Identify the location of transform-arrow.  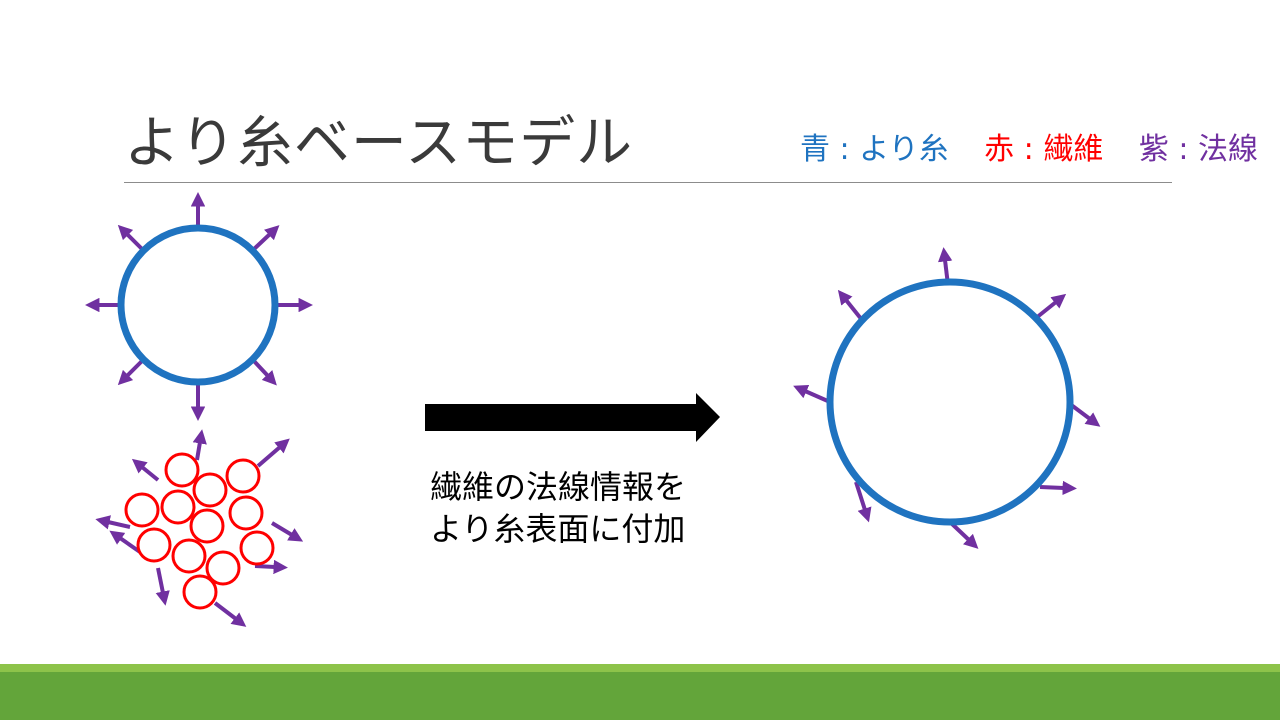
(572, 417).